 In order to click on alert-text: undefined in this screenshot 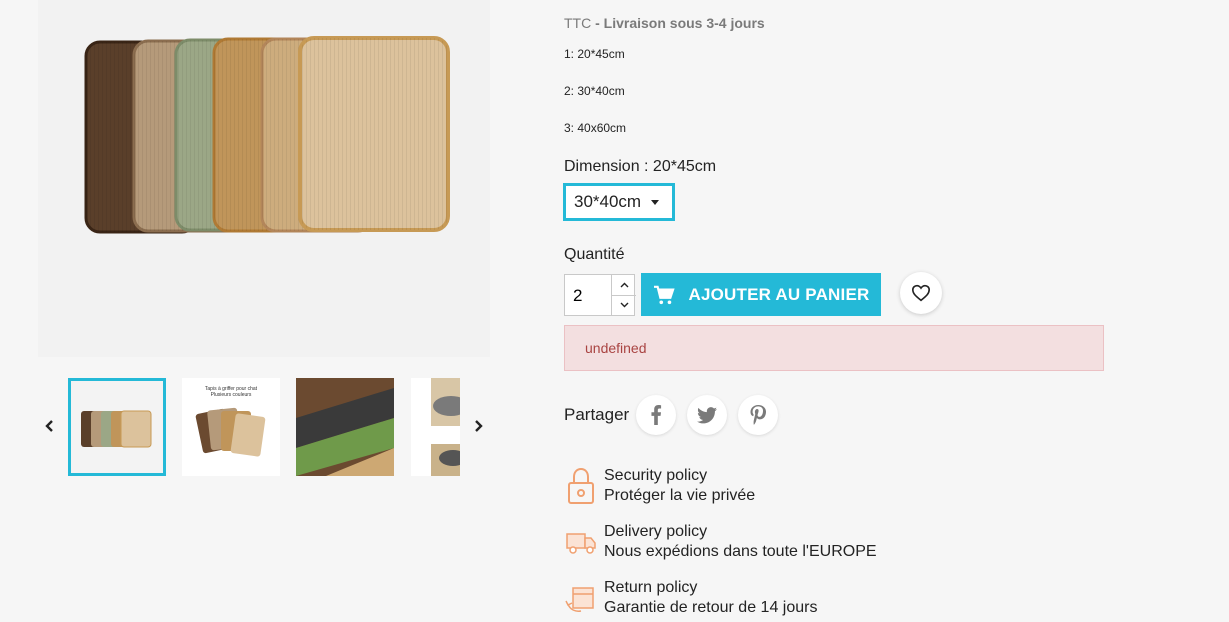, I will do `click(616, 348)`.